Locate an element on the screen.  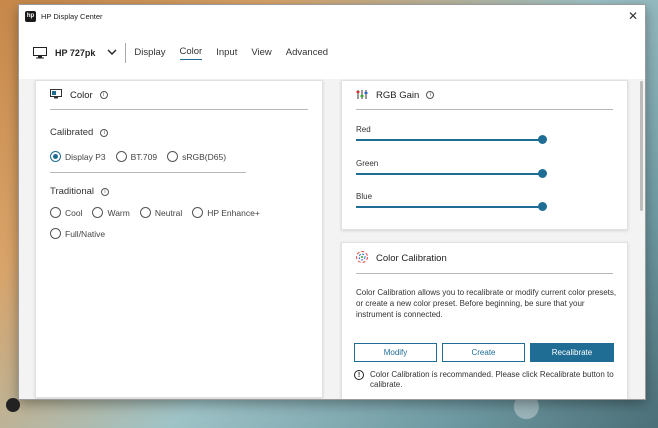
radio-label: Display P3 is located at coordinates (85, 156).